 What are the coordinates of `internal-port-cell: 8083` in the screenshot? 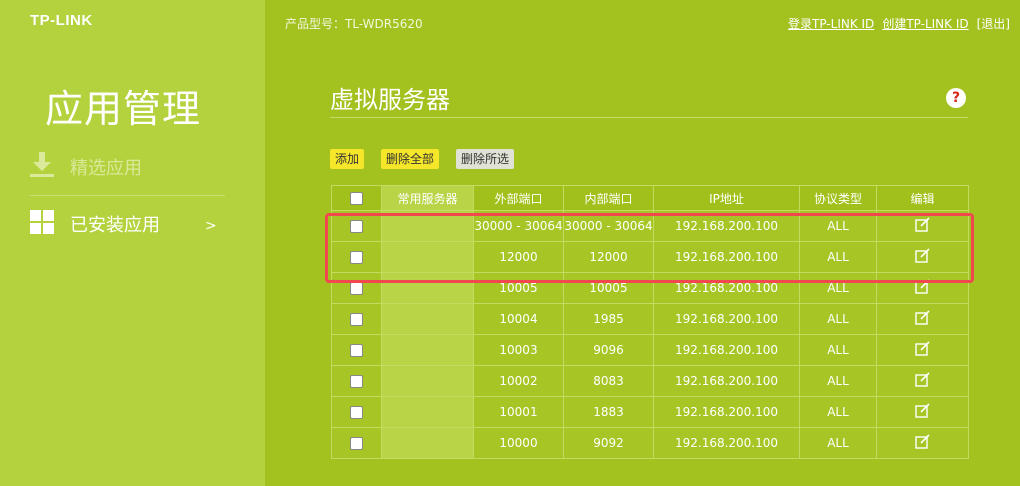 It's located at (608, 381).